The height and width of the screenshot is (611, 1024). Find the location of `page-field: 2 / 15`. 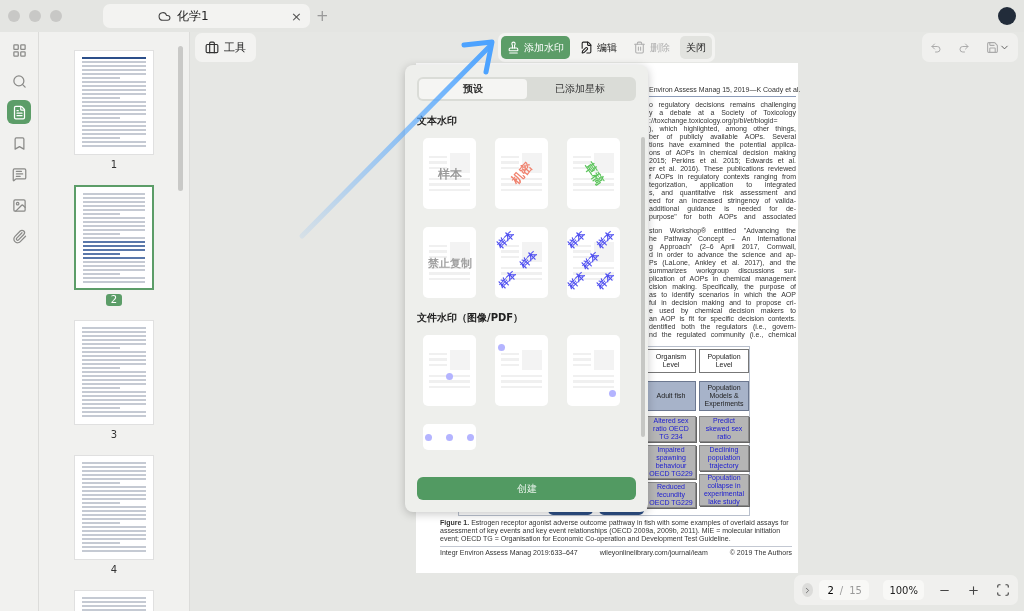

page-field: 2 / 15 is located at coordinates (844, 590).